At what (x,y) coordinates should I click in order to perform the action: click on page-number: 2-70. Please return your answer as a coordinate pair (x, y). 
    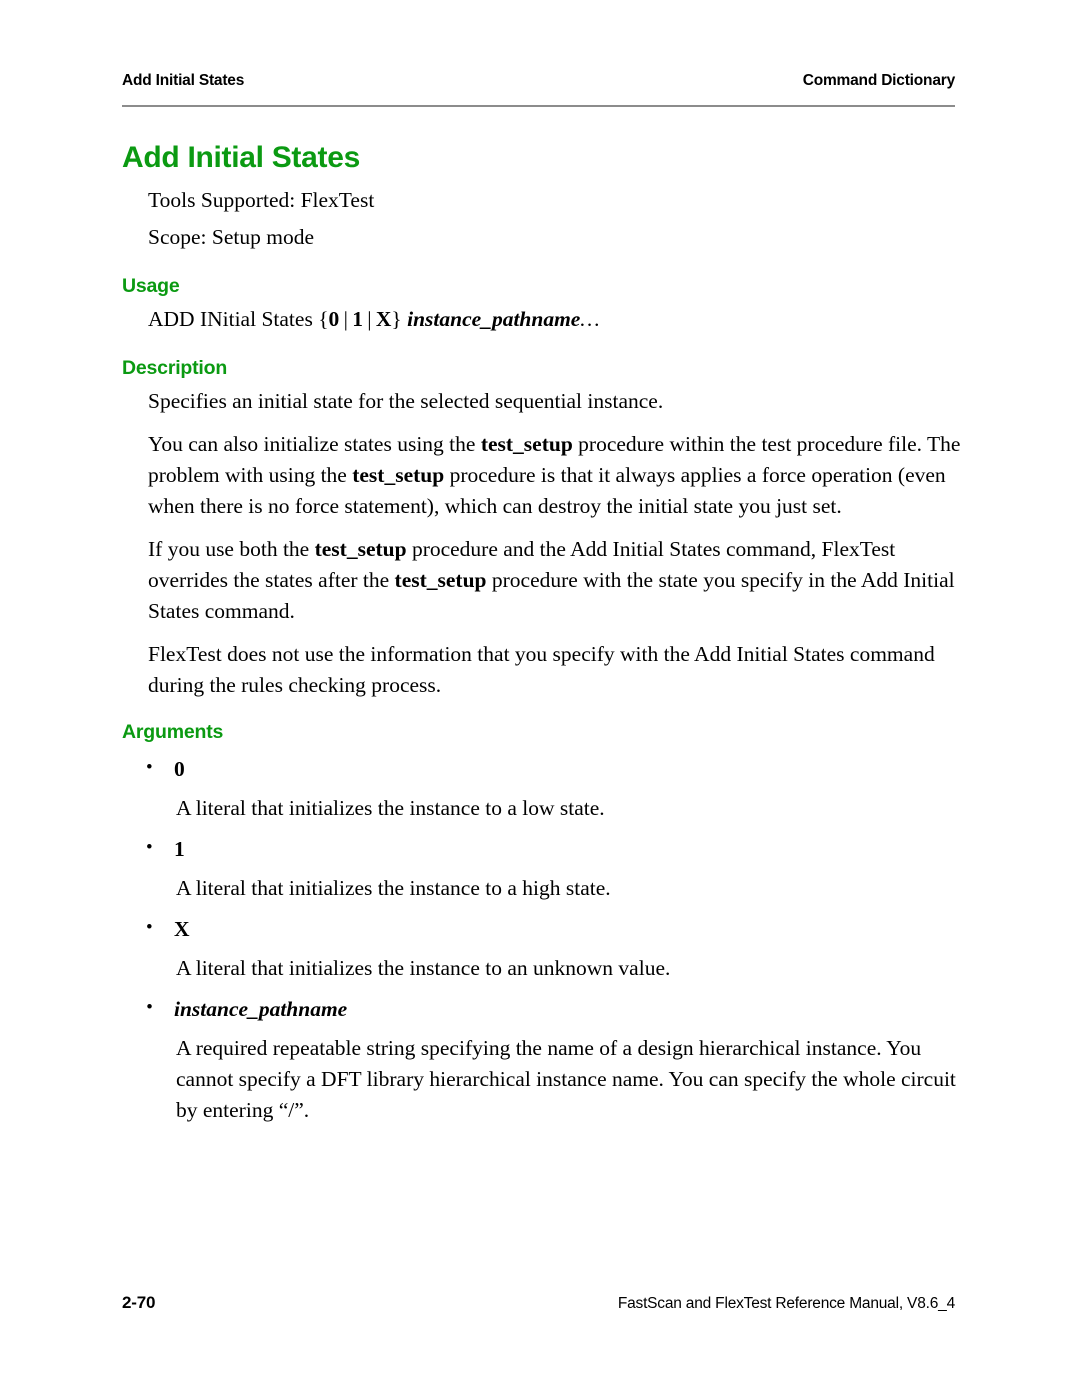
    Looking at the image, I should click on (139, 1302).